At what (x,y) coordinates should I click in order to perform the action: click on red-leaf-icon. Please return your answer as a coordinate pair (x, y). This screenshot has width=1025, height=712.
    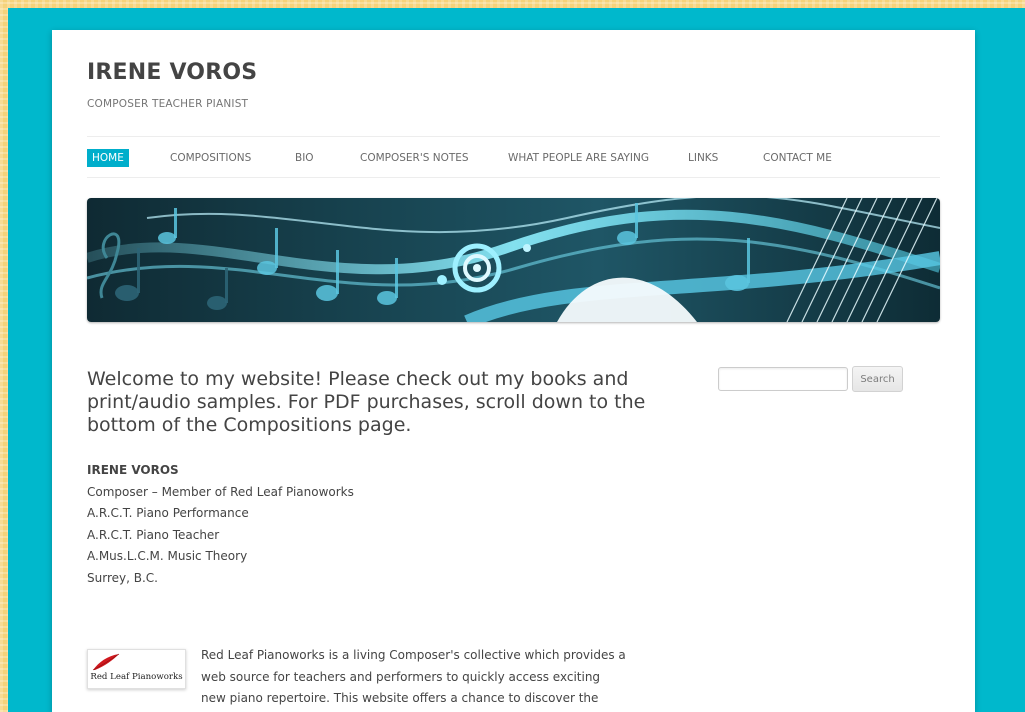
    Looking at the image, I should click on (106, 662).